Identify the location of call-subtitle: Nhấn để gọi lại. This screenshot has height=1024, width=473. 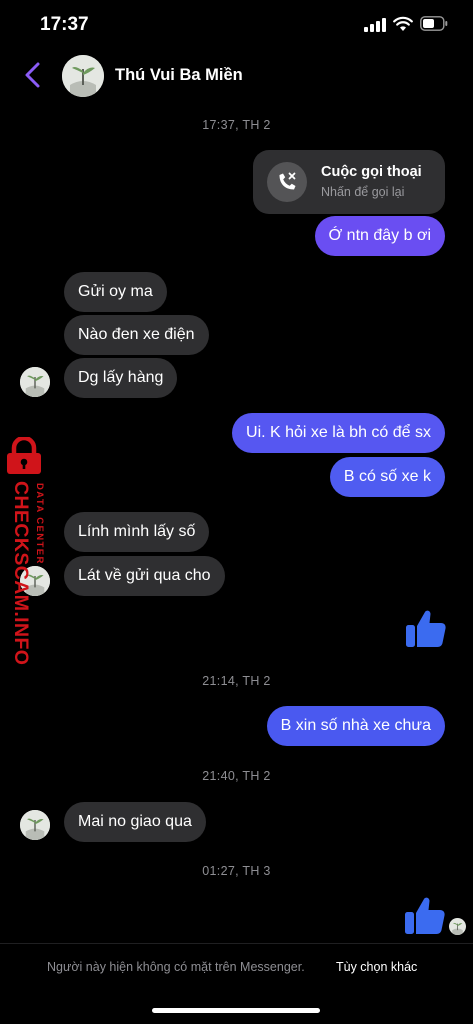
(363, 192).